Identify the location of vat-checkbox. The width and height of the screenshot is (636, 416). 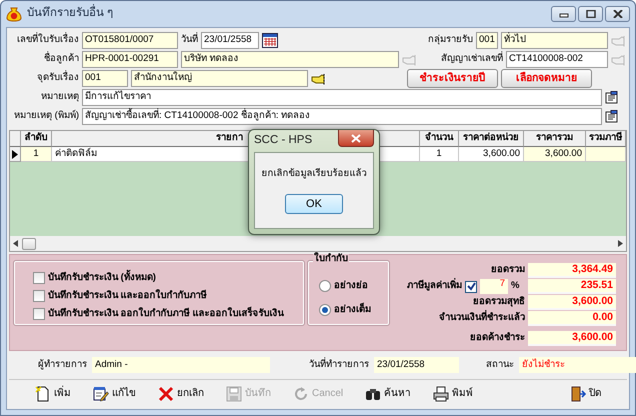
(471, 286).